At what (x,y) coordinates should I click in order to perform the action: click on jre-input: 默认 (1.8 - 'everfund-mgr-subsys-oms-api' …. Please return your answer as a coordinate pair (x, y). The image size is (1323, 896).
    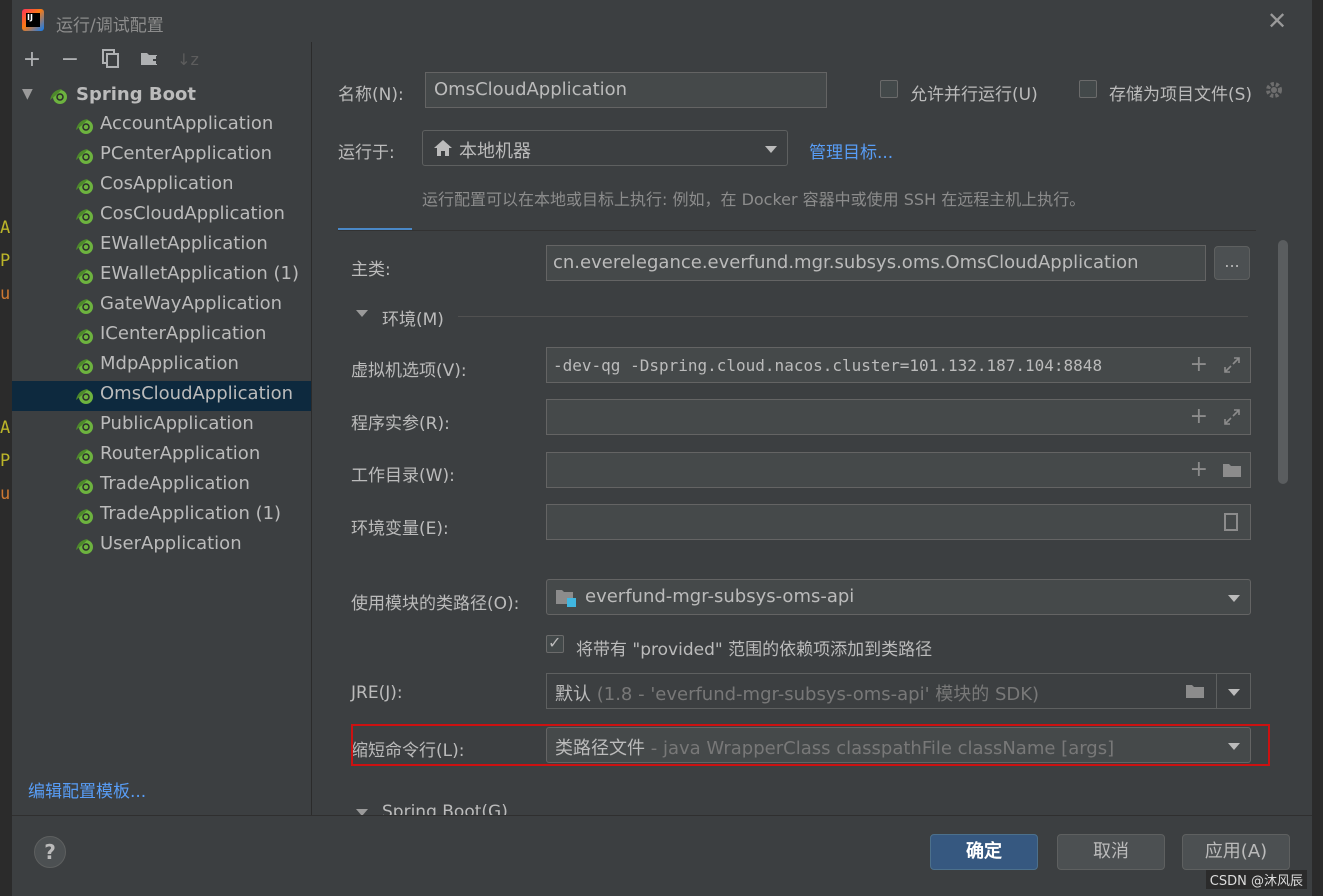
    Looking at the image, I should click on (882, 691).